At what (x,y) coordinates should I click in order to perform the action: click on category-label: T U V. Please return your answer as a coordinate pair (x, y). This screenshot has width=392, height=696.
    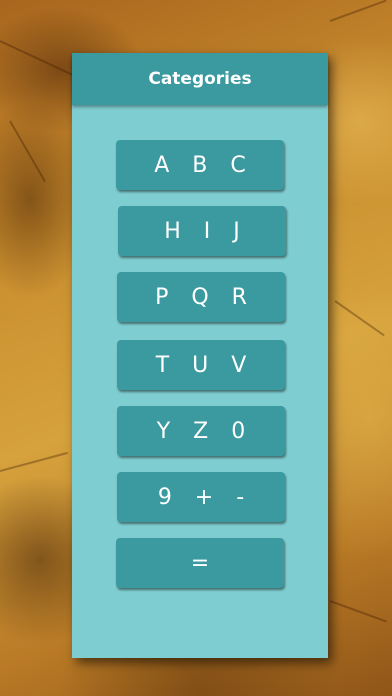
    Looking at the image, I should click on (205, 365).